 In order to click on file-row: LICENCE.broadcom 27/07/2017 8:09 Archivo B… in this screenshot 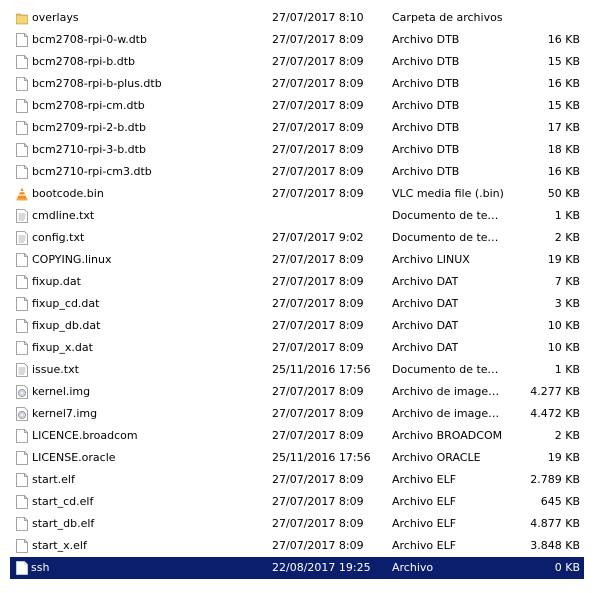, I will do `click(298, 436)`.